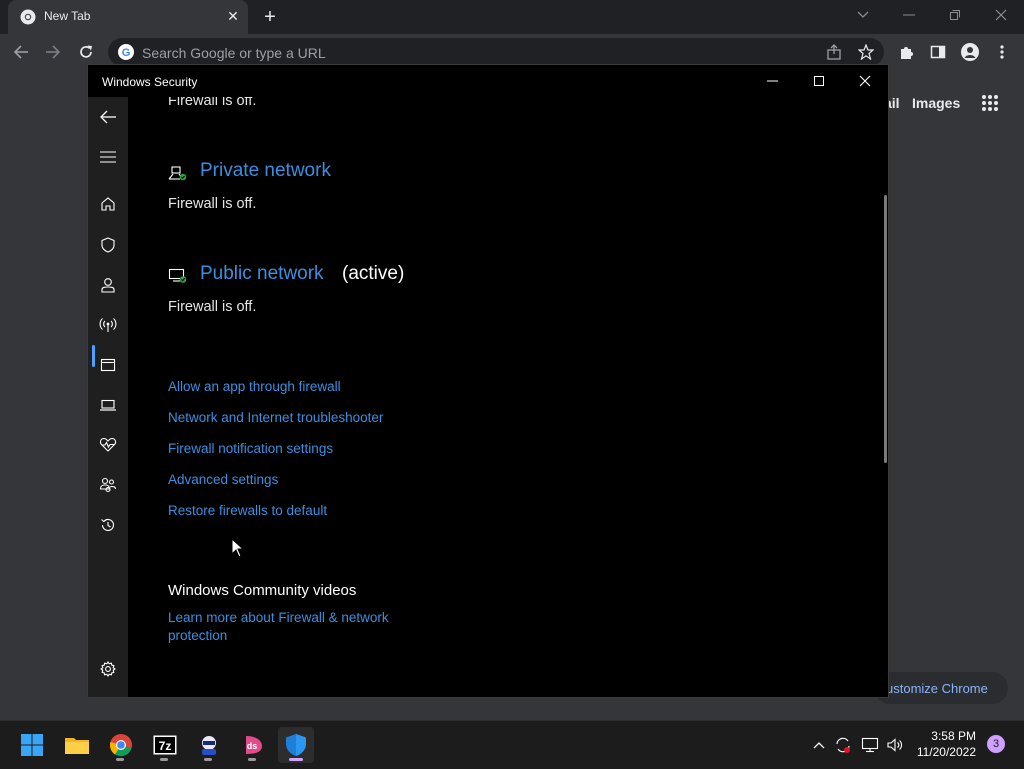 The height and width of the screenshot is (769, 1024). I want to click on browser-close-icon, so click(1001, 15).